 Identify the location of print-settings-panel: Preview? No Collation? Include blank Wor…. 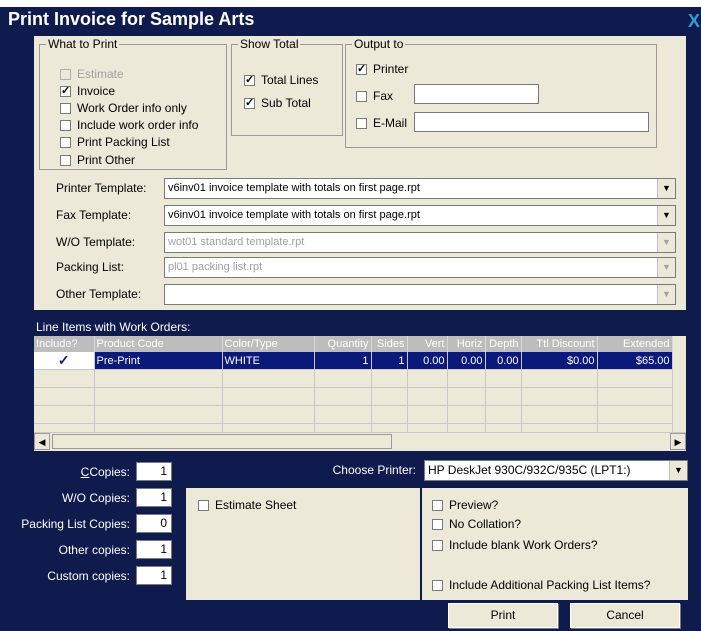
(555, 544).